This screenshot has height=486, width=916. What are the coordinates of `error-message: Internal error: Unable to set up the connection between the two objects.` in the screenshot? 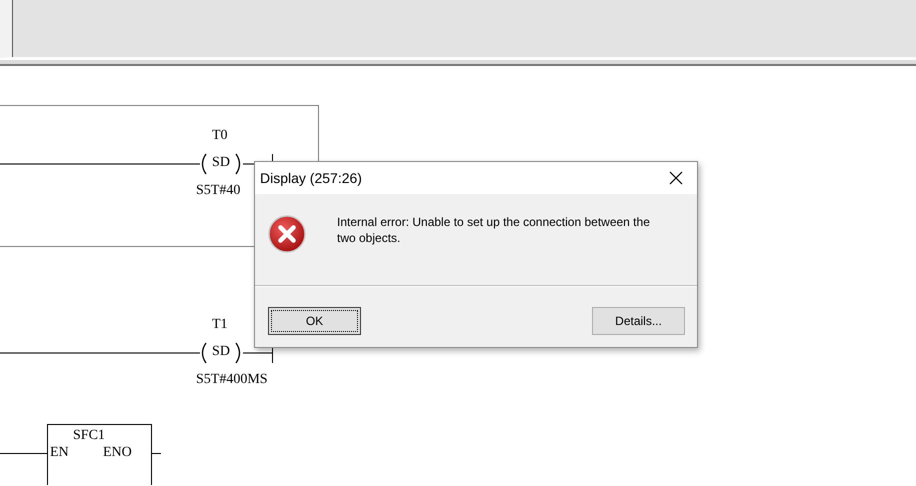 It's located at (494, 230).